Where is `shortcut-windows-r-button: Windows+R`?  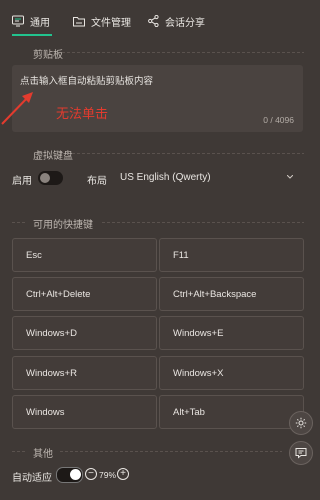 shortcut-windows-r-button: Windows+R is located at coordinates (84, 373).